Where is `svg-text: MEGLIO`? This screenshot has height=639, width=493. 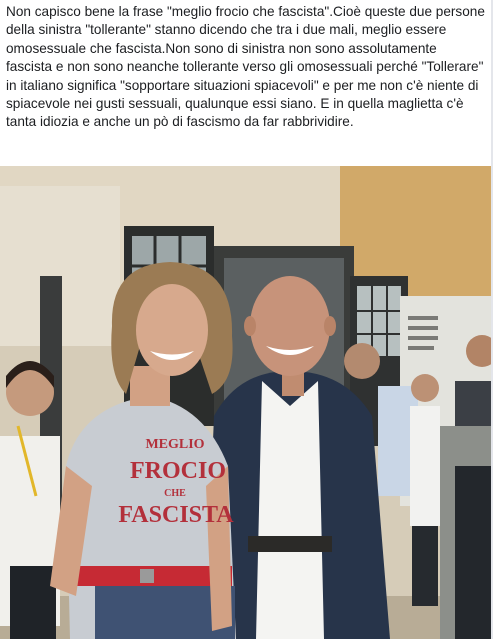 svg-text: MEGLIO is located at coordinates (174, 444).